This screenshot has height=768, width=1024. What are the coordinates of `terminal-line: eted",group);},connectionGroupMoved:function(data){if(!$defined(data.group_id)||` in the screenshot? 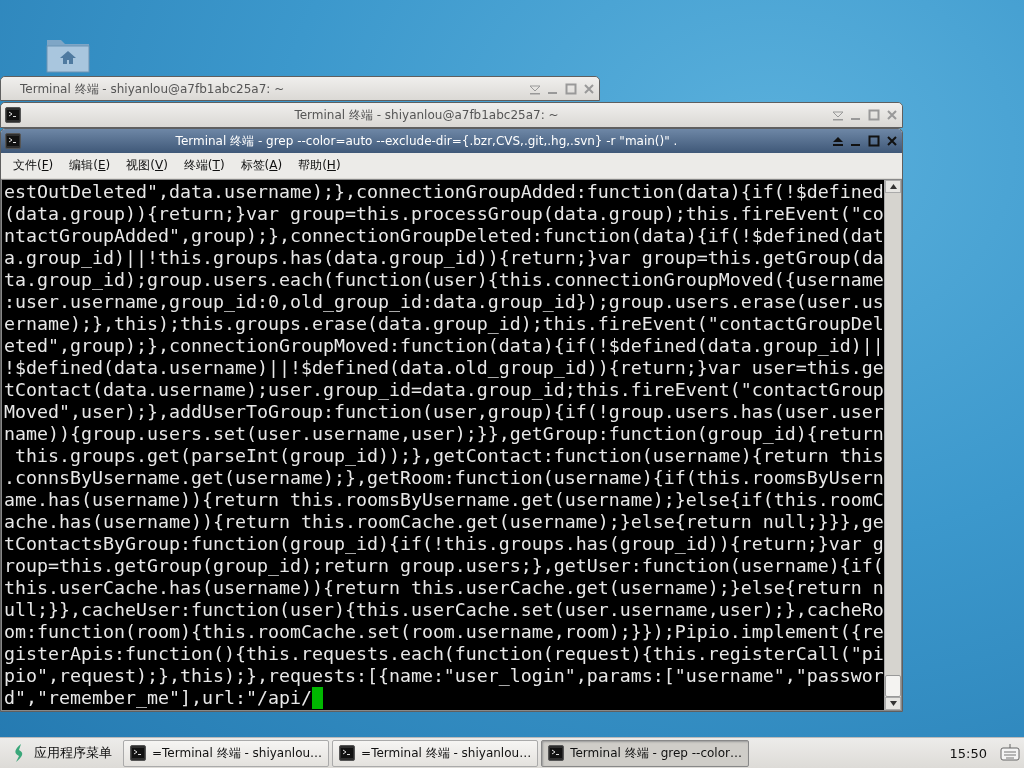 It's located at (444, 346).